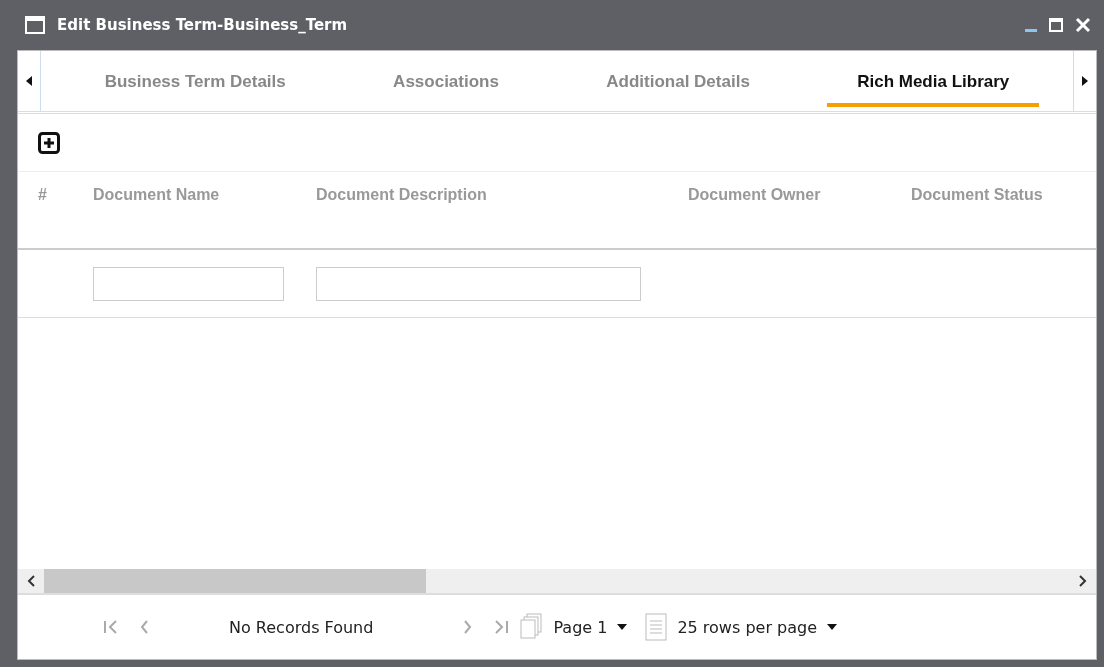  What do you see at coordinates (580, 627) in the screenshot?
I see `page-selector: Page 1` at bounding box center [580, 627].